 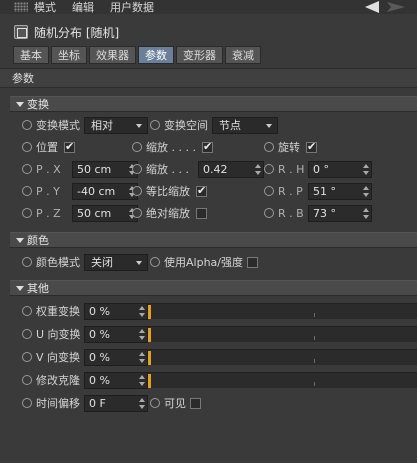 What do you see at coordinates (167, 169) in the screenshot?
I see `scale-value-label: 缩放 . . .` at bounding box center [167, 169].